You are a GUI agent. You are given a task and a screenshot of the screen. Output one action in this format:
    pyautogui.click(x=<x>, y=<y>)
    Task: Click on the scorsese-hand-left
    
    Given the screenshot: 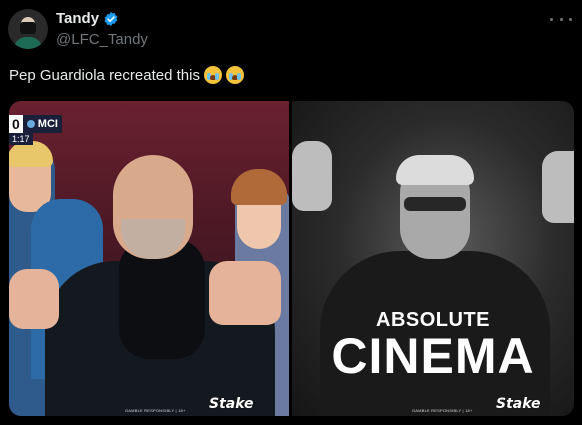 What is the action you would take?
    pyautogui.click(x=312, y=176)
    